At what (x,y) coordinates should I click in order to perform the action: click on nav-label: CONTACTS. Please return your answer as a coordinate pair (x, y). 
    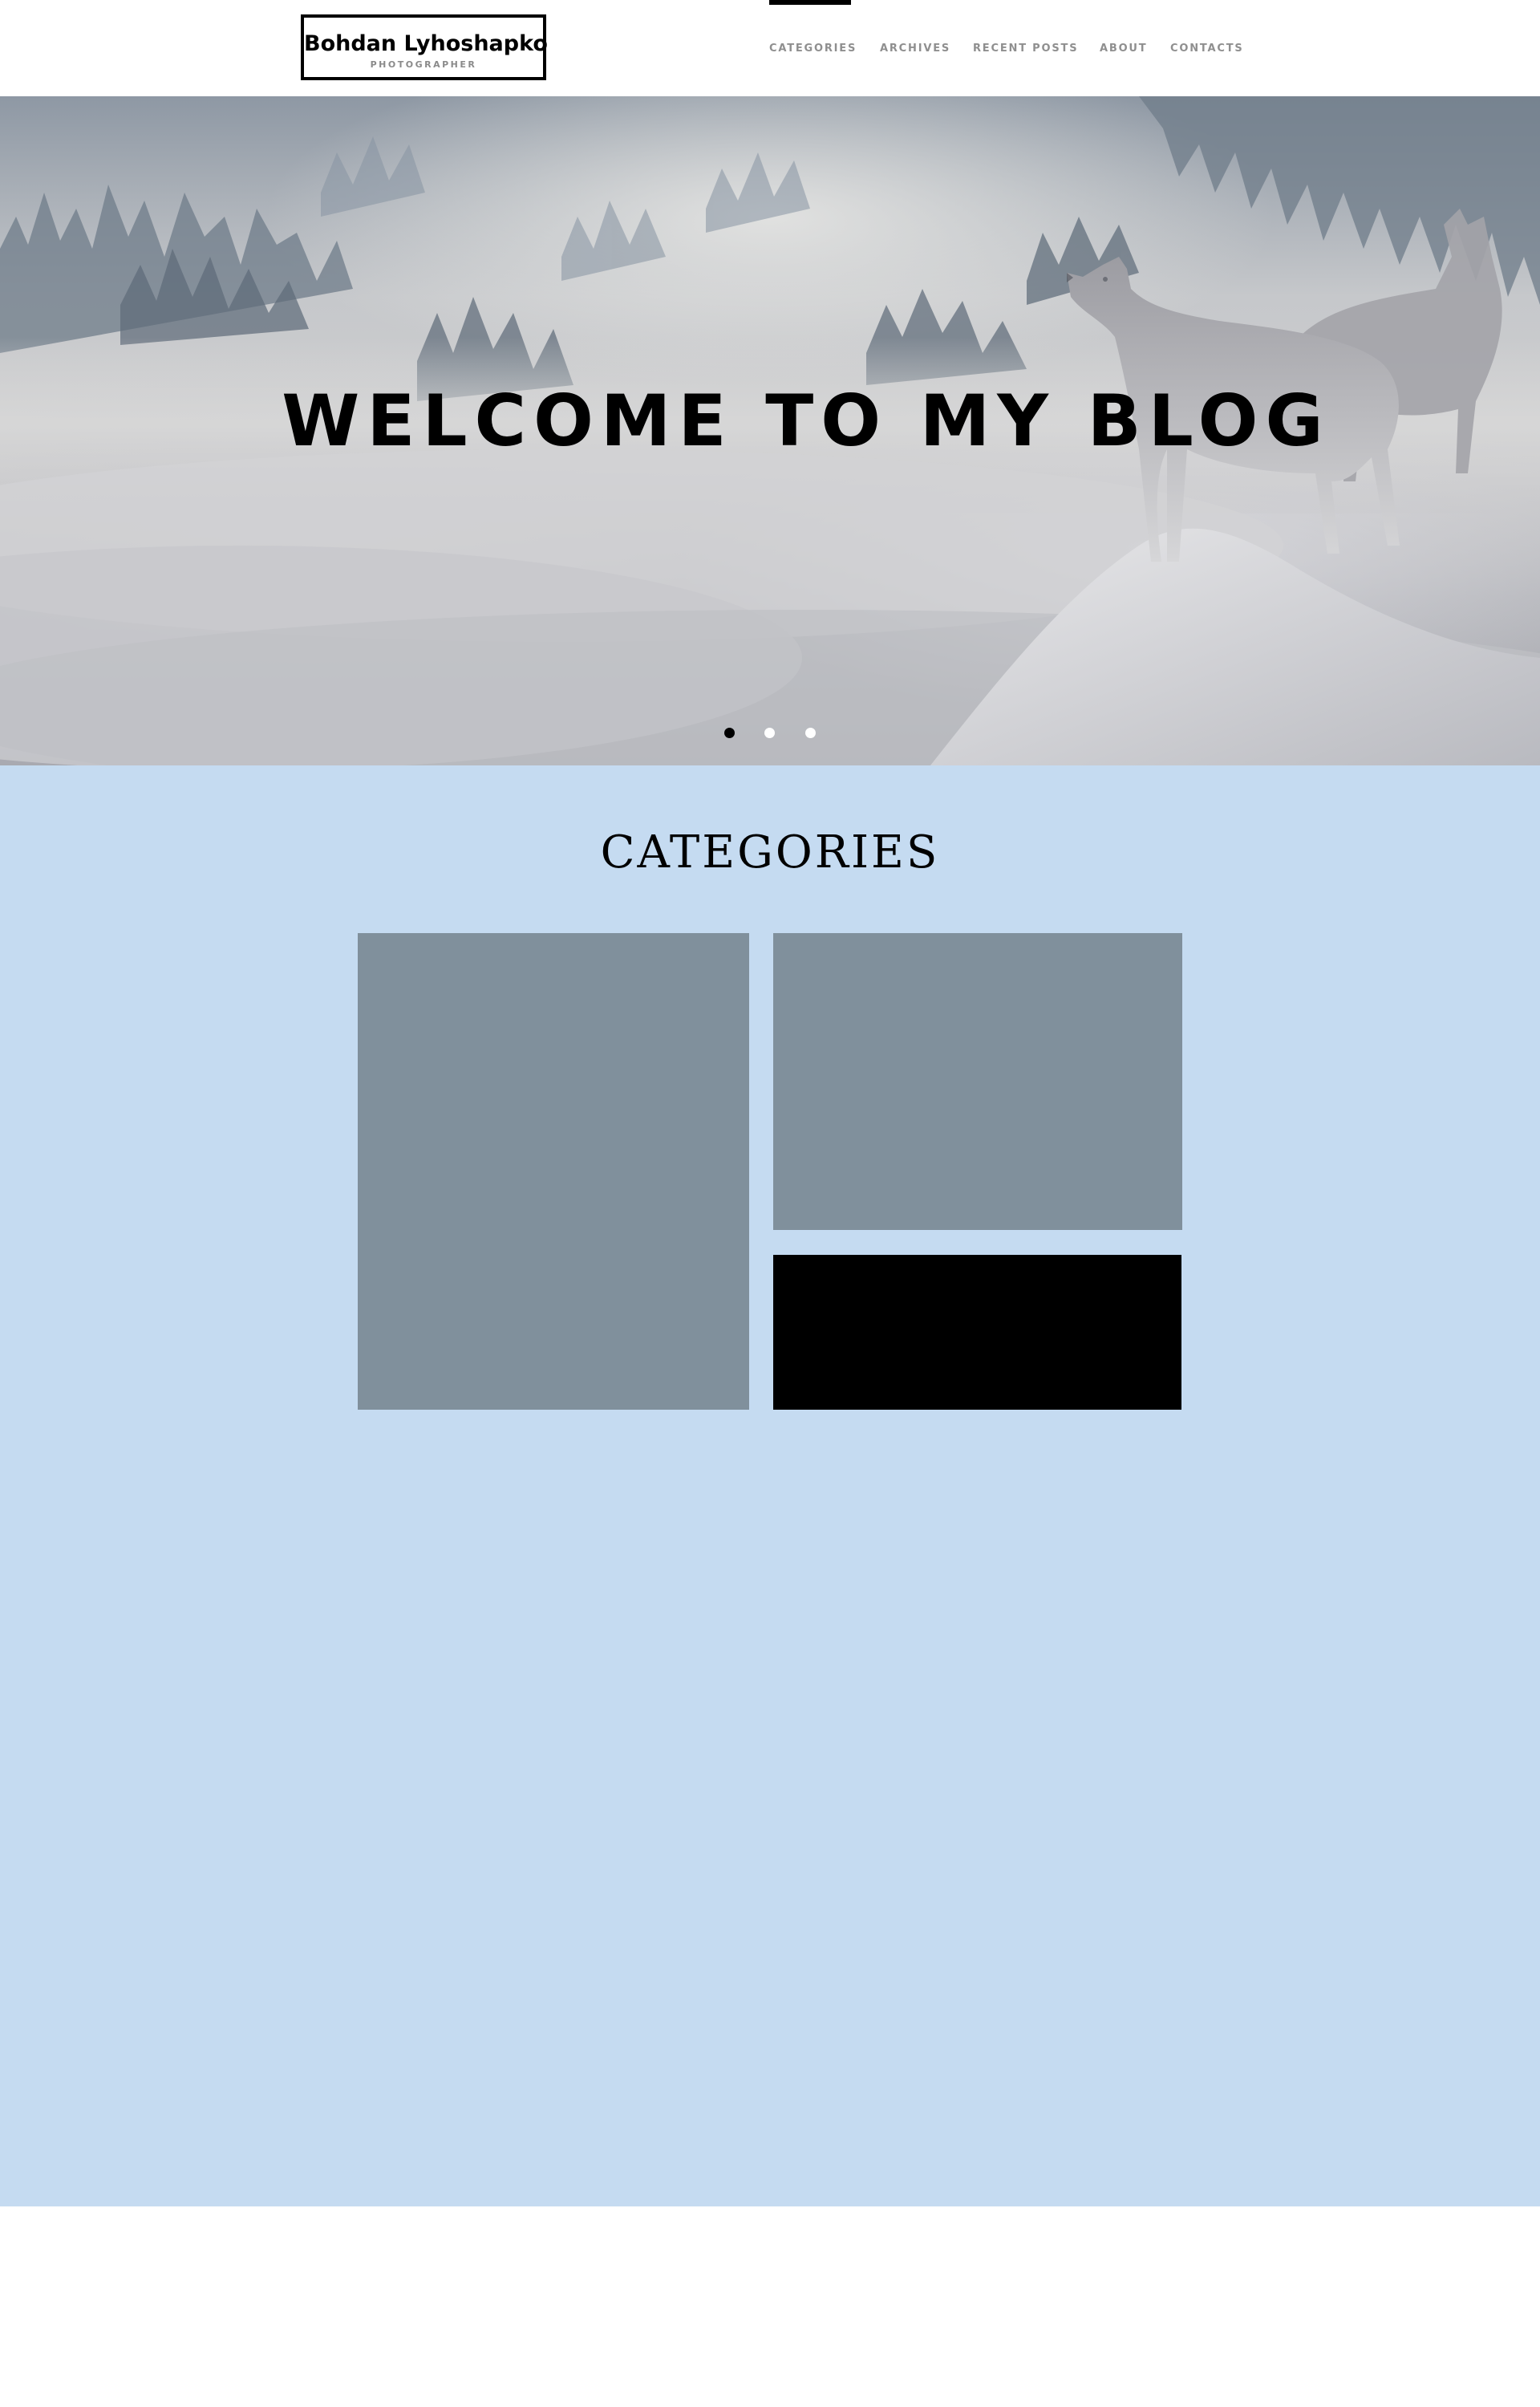
    Looking at the image, I should click on (1207, 49).